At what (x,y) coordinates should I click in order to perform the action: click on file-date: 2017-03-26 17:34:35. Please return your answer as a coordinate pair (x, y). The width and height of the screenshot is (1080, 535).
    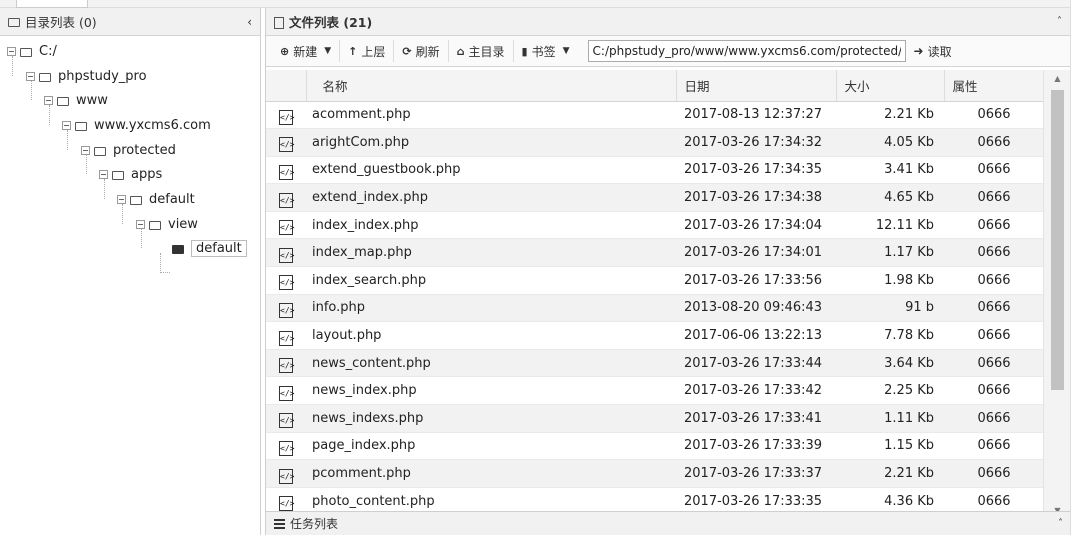
    Looking at the image, I should click on (756, 170).